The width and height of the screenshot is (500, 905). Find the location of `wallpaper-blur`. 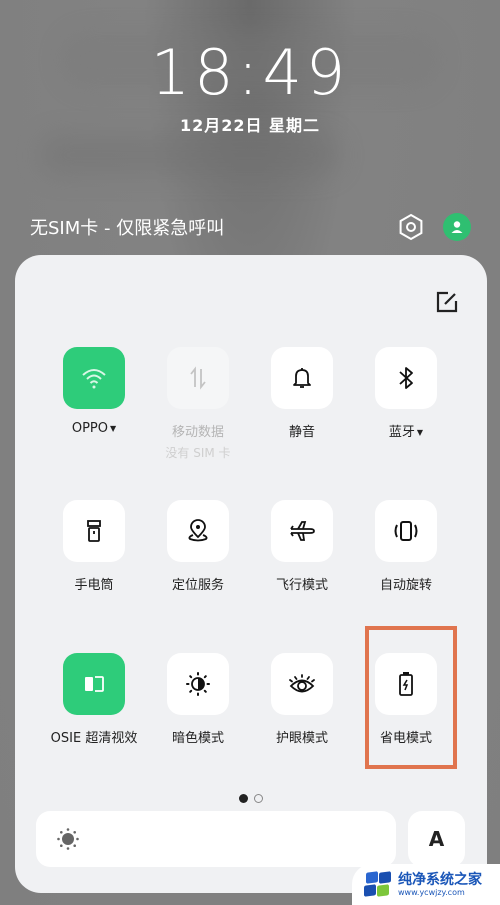

wallpaper-blur is located at coordinates (190, 155).